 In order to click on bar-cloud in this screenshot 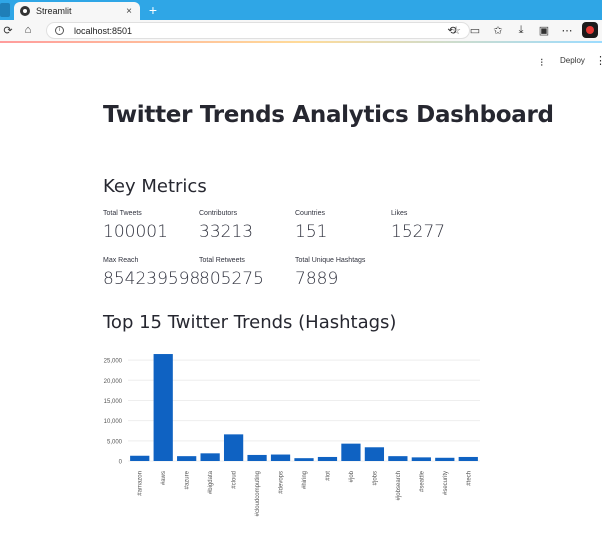, I will do `click(233, 447)`.